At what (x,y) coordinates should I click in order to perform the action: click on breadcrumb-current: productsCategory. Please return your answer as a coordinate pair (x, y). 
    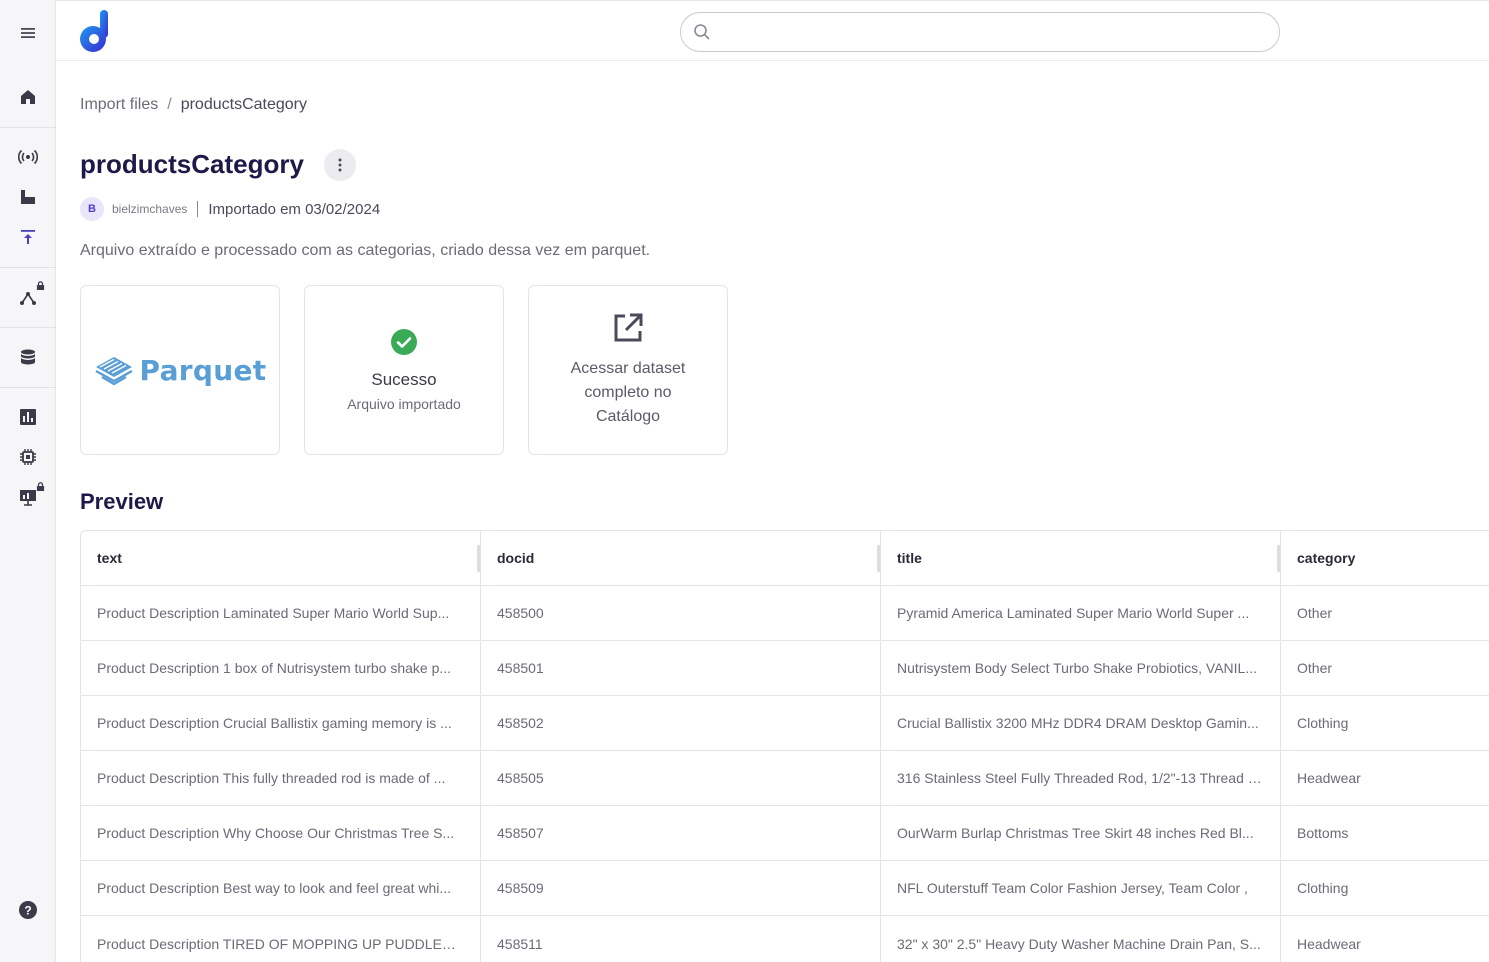
    Looking at the image, I should click on (243, 104).